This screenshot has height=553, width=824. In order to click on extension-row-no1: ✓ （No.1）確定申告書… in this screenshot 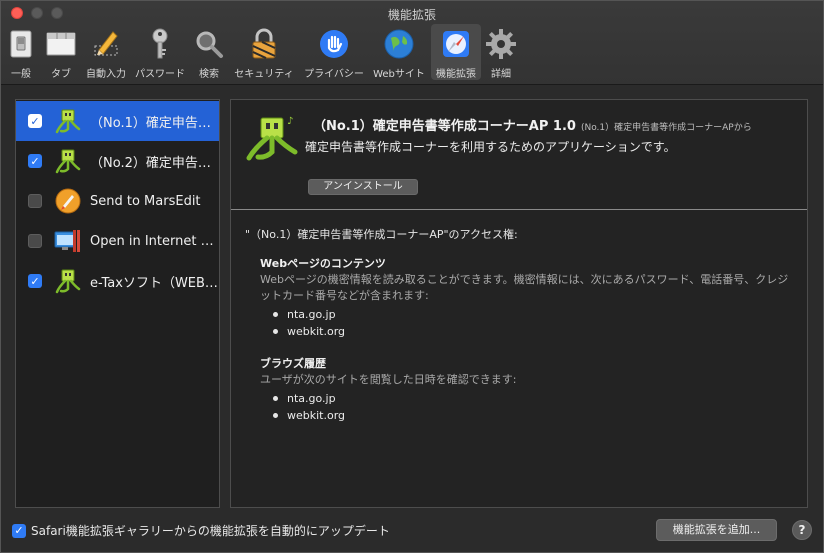, I will do `click(117, 121)`.